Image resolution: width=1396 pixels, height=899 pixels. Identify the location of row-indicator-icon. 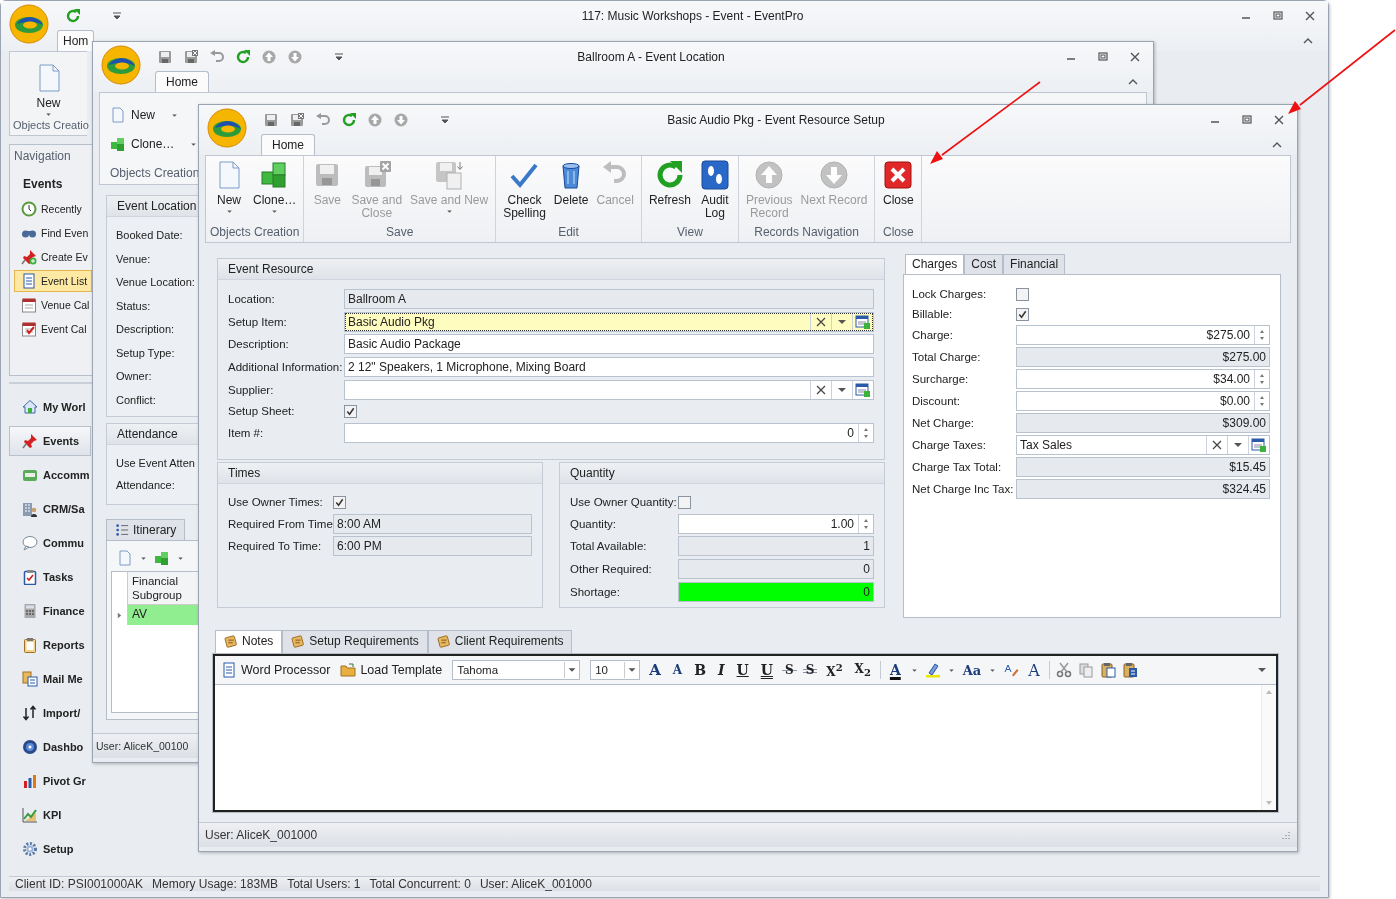
(119, 615).